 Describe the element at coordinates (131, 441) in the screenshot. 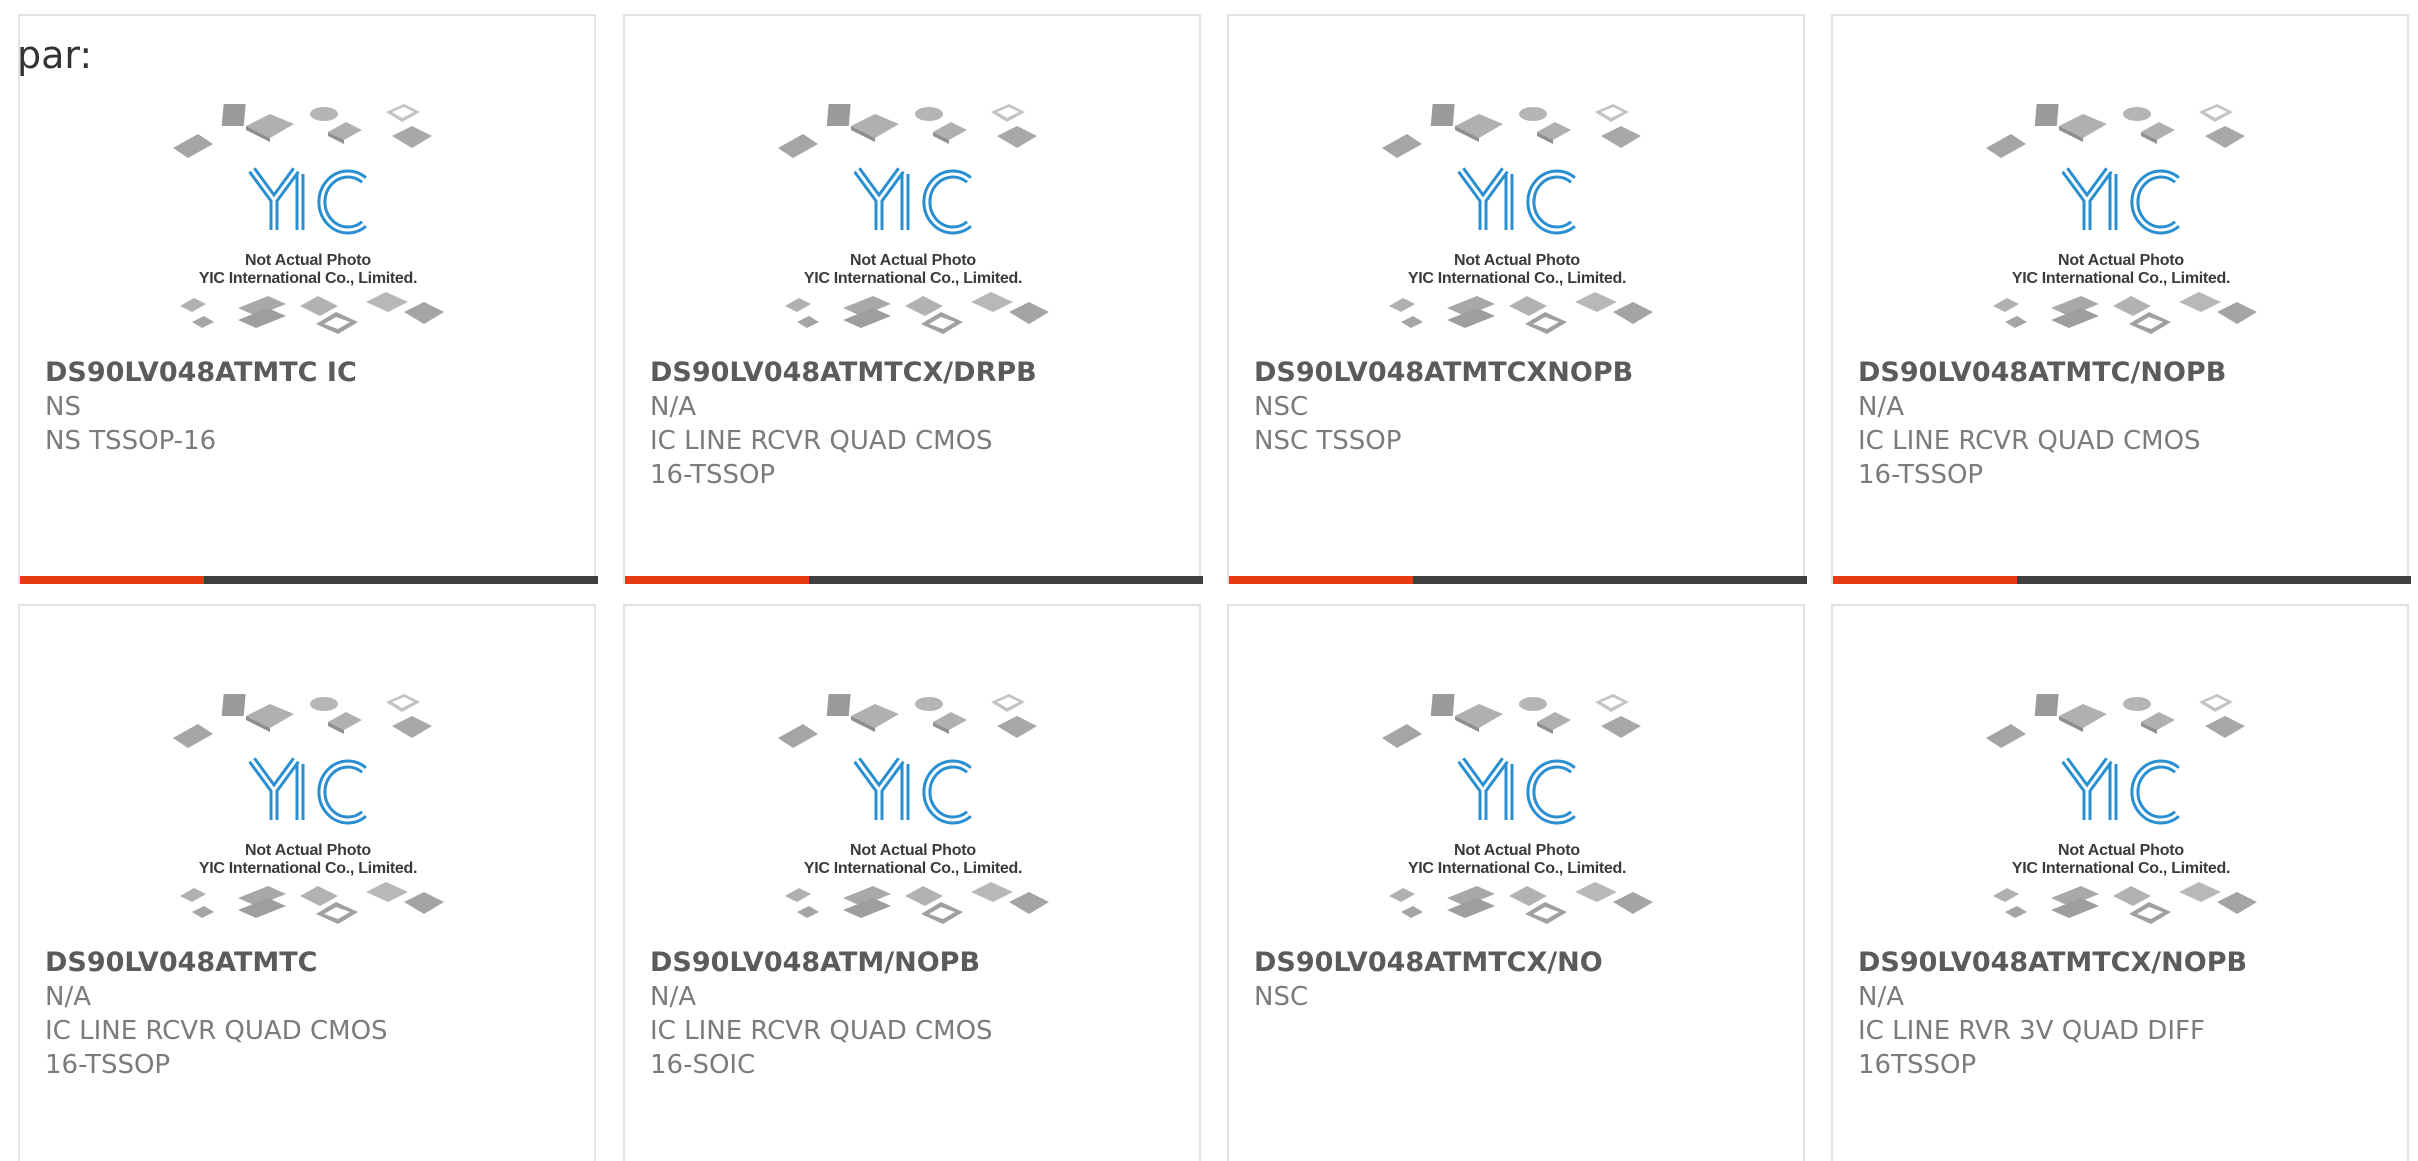

I see `product-description: NS TSSOP-16` at that location.